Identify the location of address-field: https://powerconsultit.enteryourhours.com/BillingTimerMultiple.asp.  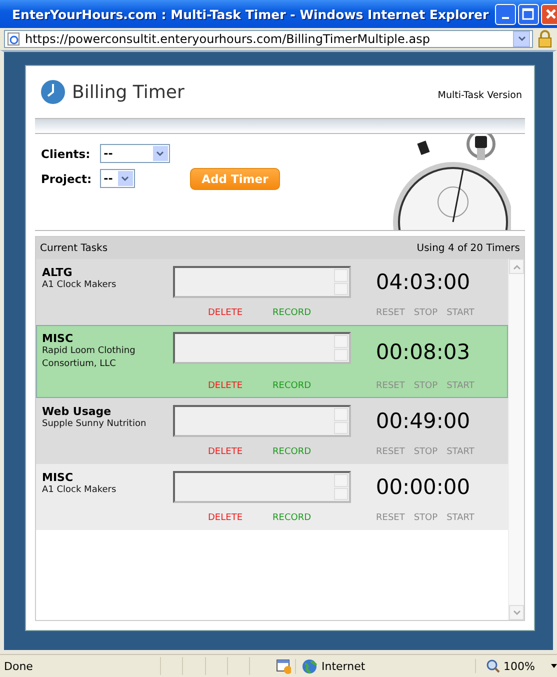
(268, 39).